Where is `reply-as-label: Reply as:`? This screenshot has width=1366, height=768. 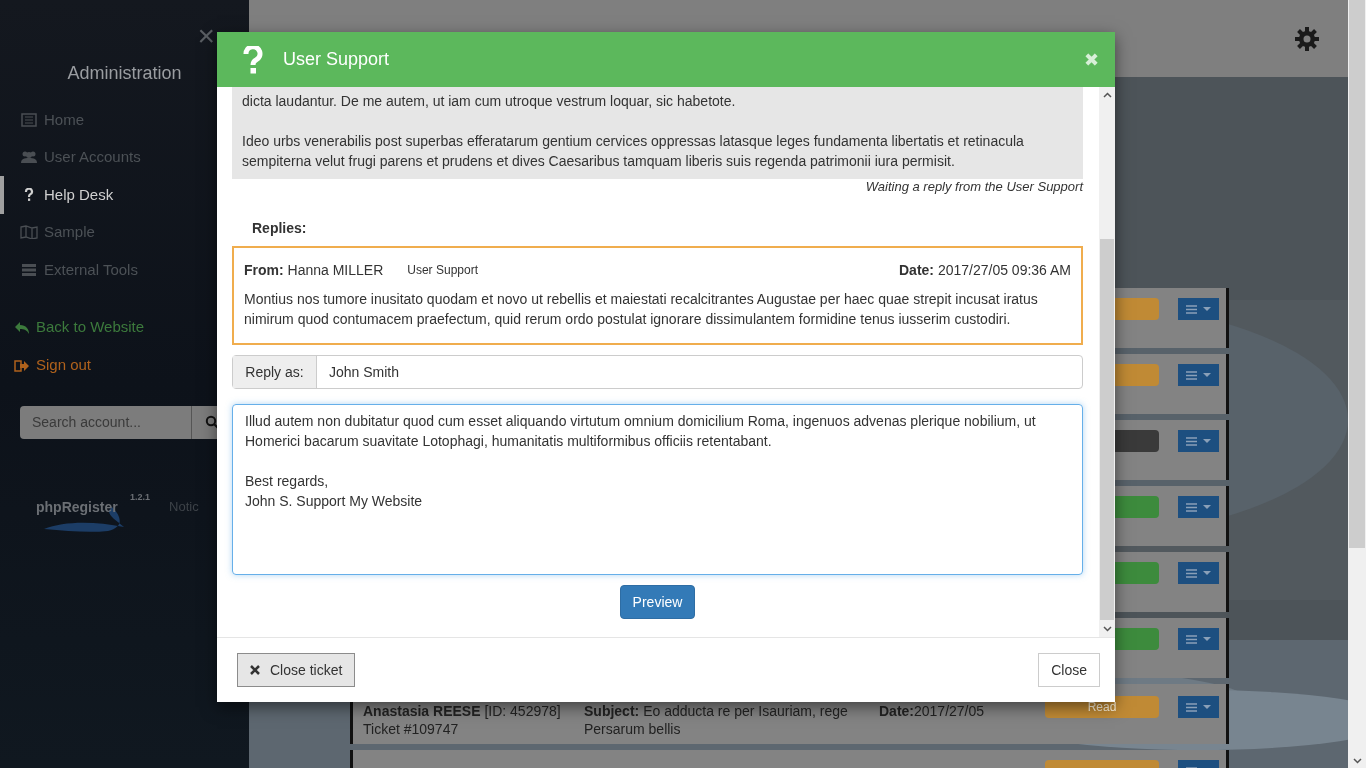
reply-as-label: Reply as: is located at coordinates (275, 372).